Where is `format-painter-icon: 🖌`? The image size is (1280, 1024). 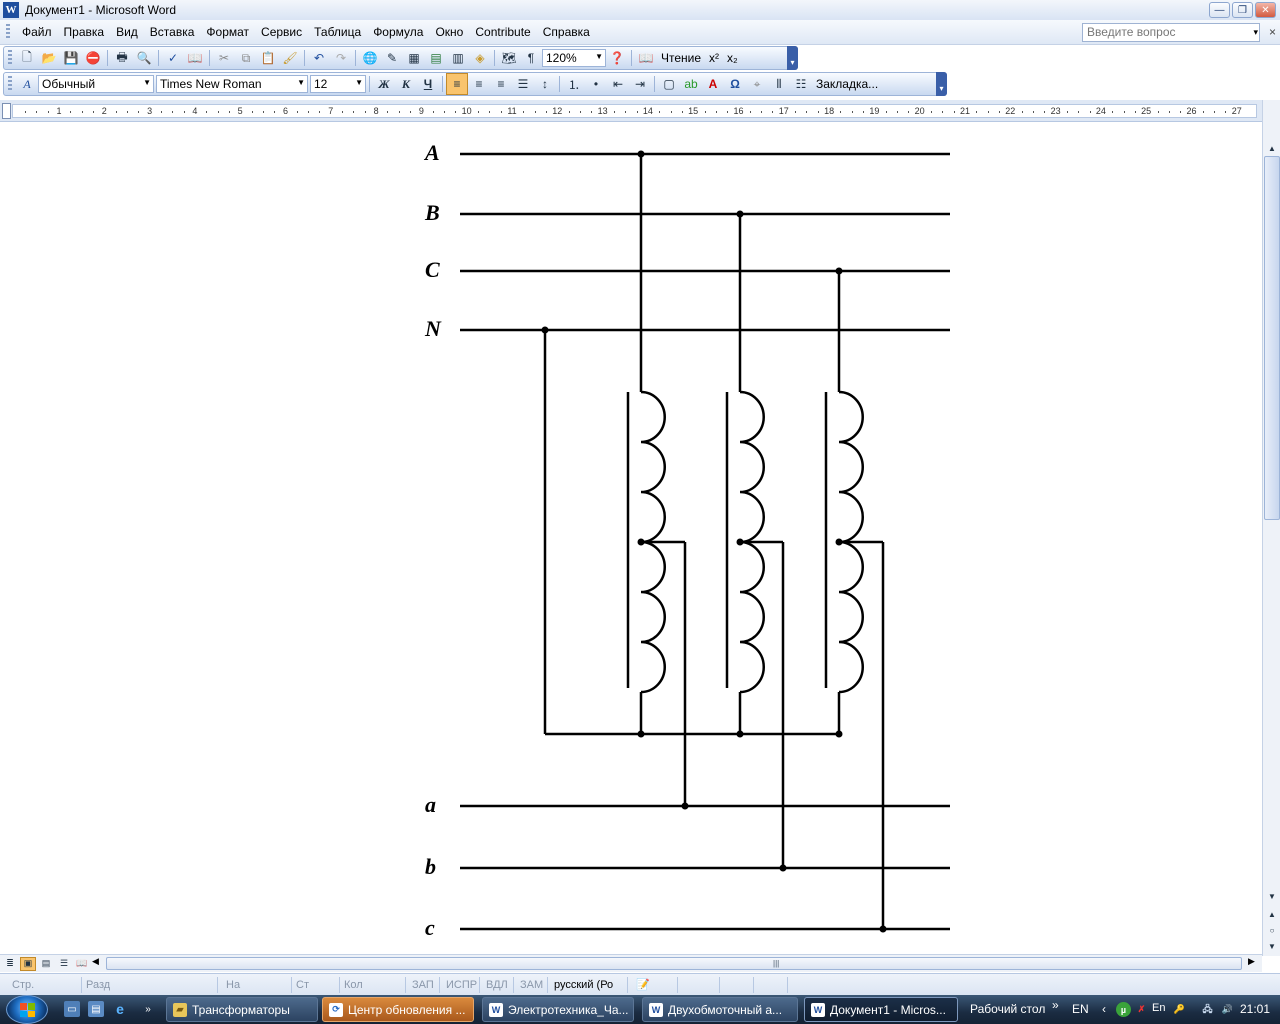
format-painter-icon: 🖌 is located at coordinates (290, 58).